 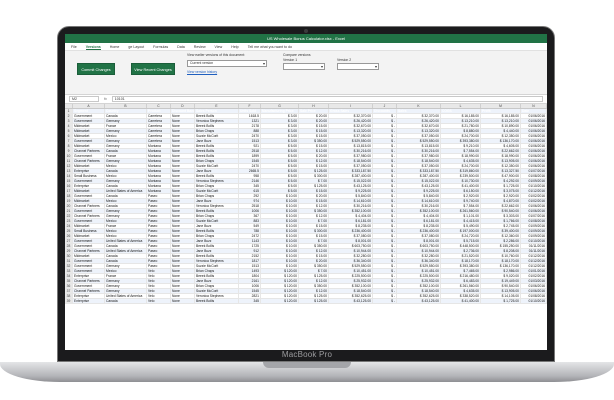 I want to click on cell: Montana, so click(x=159, y=171).